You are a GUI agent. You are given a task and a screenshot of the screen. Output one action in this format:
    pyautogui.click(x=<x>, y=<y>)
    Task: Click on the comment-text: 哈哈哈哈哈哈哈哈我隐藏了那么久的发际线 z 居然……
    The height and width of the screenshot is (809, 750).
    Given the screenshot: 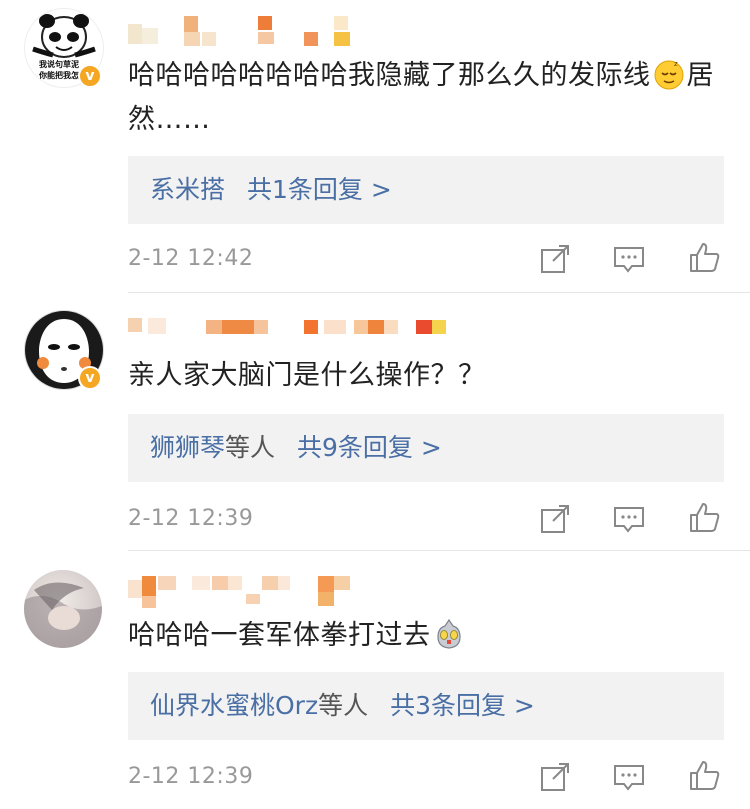 What is the action you would take?
    pyautogui.click(x=421, y=96)
    